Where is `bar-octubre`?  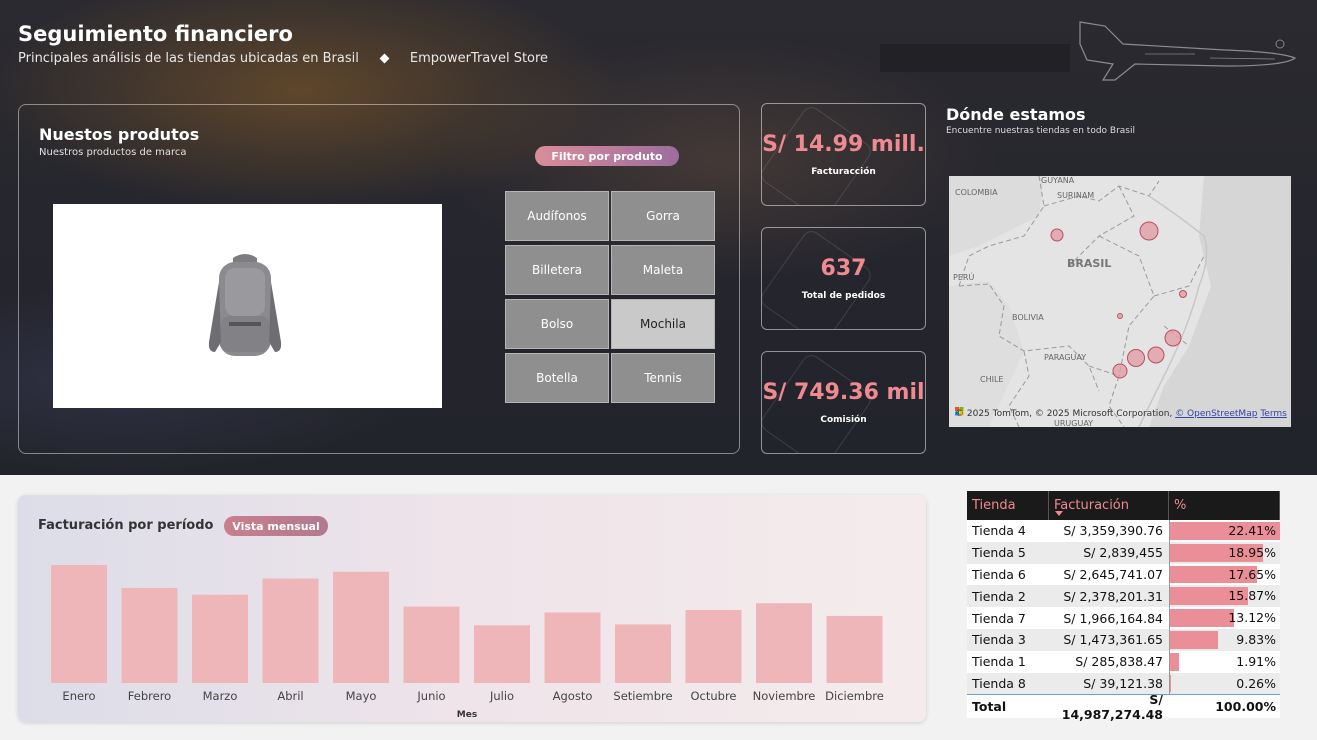 bar-octubre is located at coordinates (713, 646).